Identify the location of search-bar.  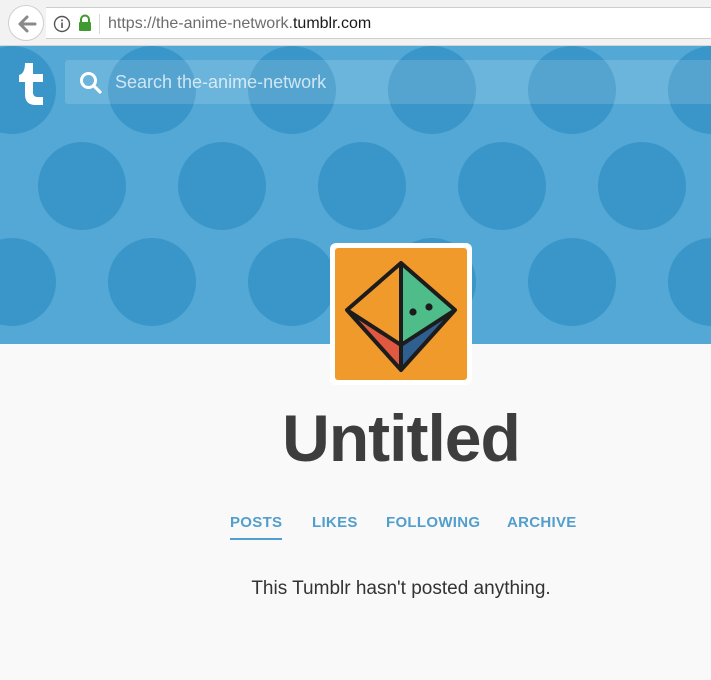
(388, 82).